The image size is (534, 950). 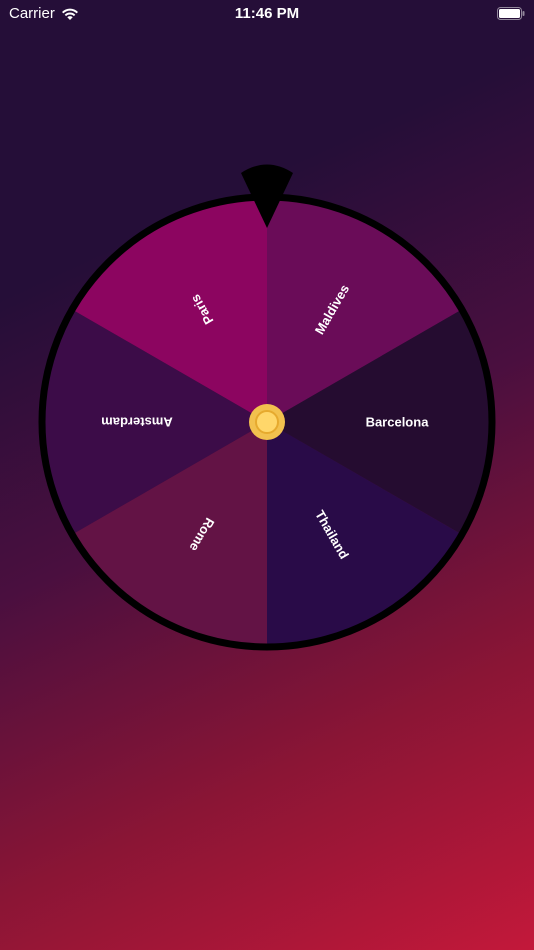 What do you see at coordinates (267, 422) in the screenshot?
I see `coin-inner` at bounding box center [267, 422].